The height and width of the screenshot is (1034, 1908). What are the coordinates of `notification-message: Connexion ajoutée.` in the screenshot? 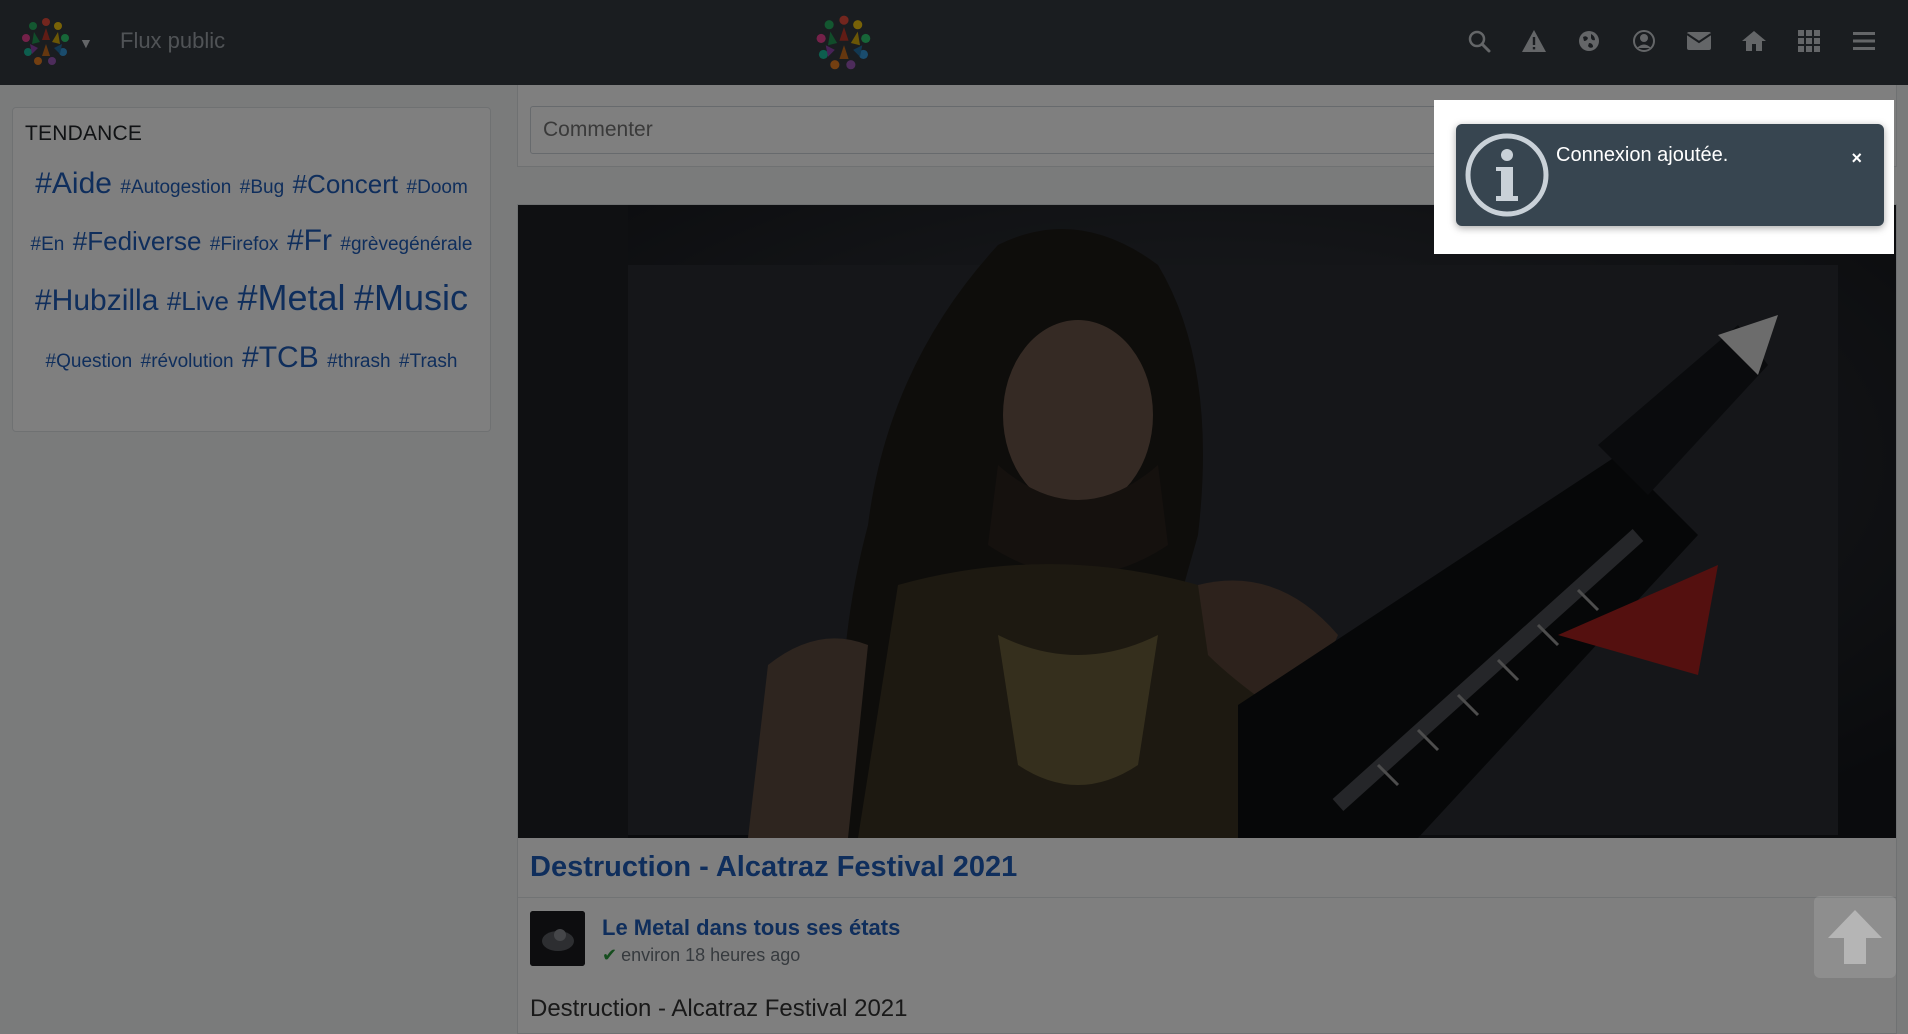 It's located at (1642, 155).